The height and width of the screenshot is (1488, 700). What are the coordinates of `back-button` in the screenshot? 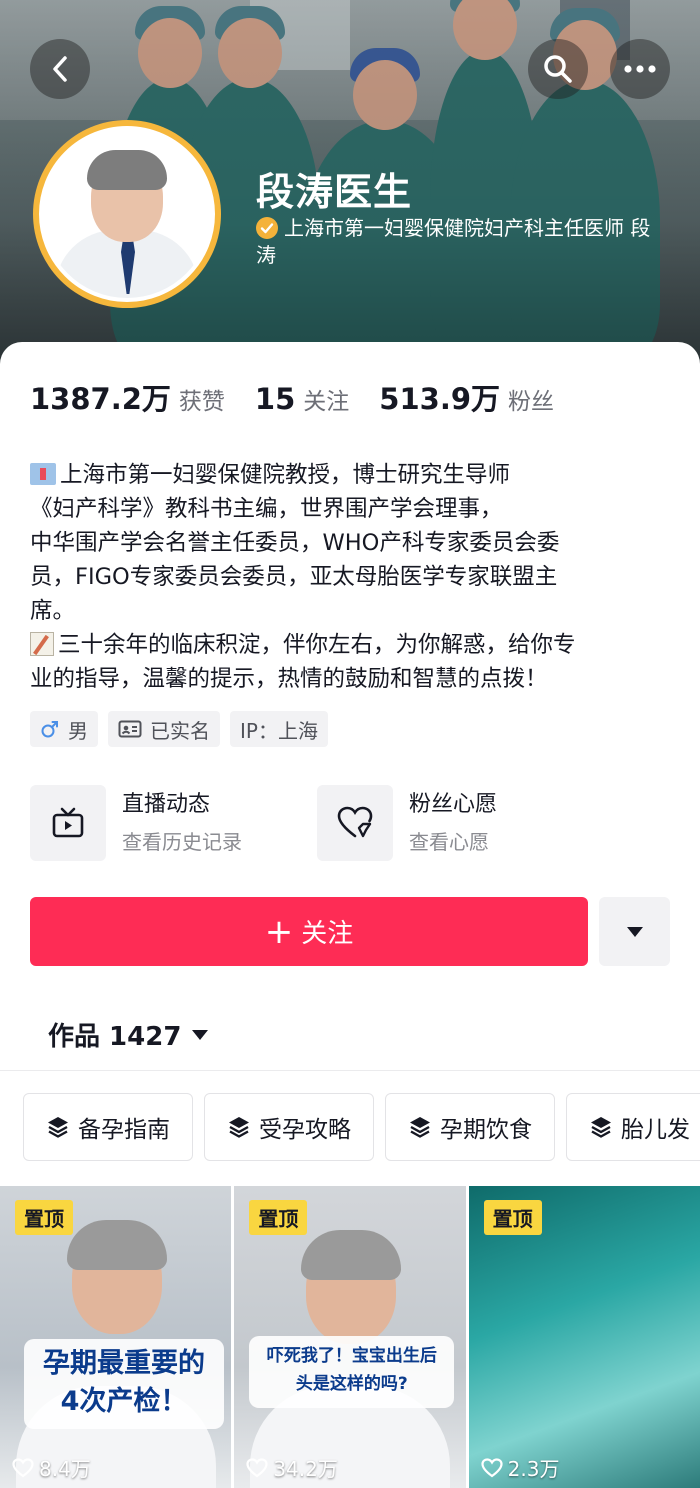 It's located at (60, 69).